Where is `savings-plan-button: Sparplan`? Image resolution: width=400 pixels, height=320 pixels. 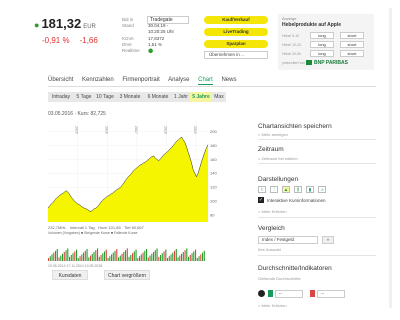 savings-plan-button: Sparplan is located at coordinates (236, 44).